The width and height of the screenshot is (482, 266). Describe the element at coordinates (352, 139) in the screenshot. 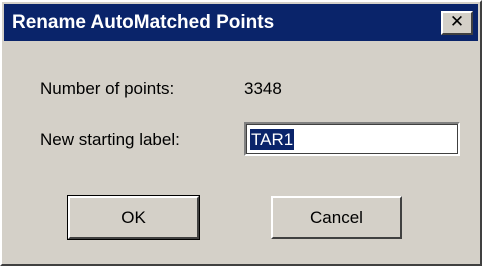

I see `starting-label-input: TAR1` at that location.